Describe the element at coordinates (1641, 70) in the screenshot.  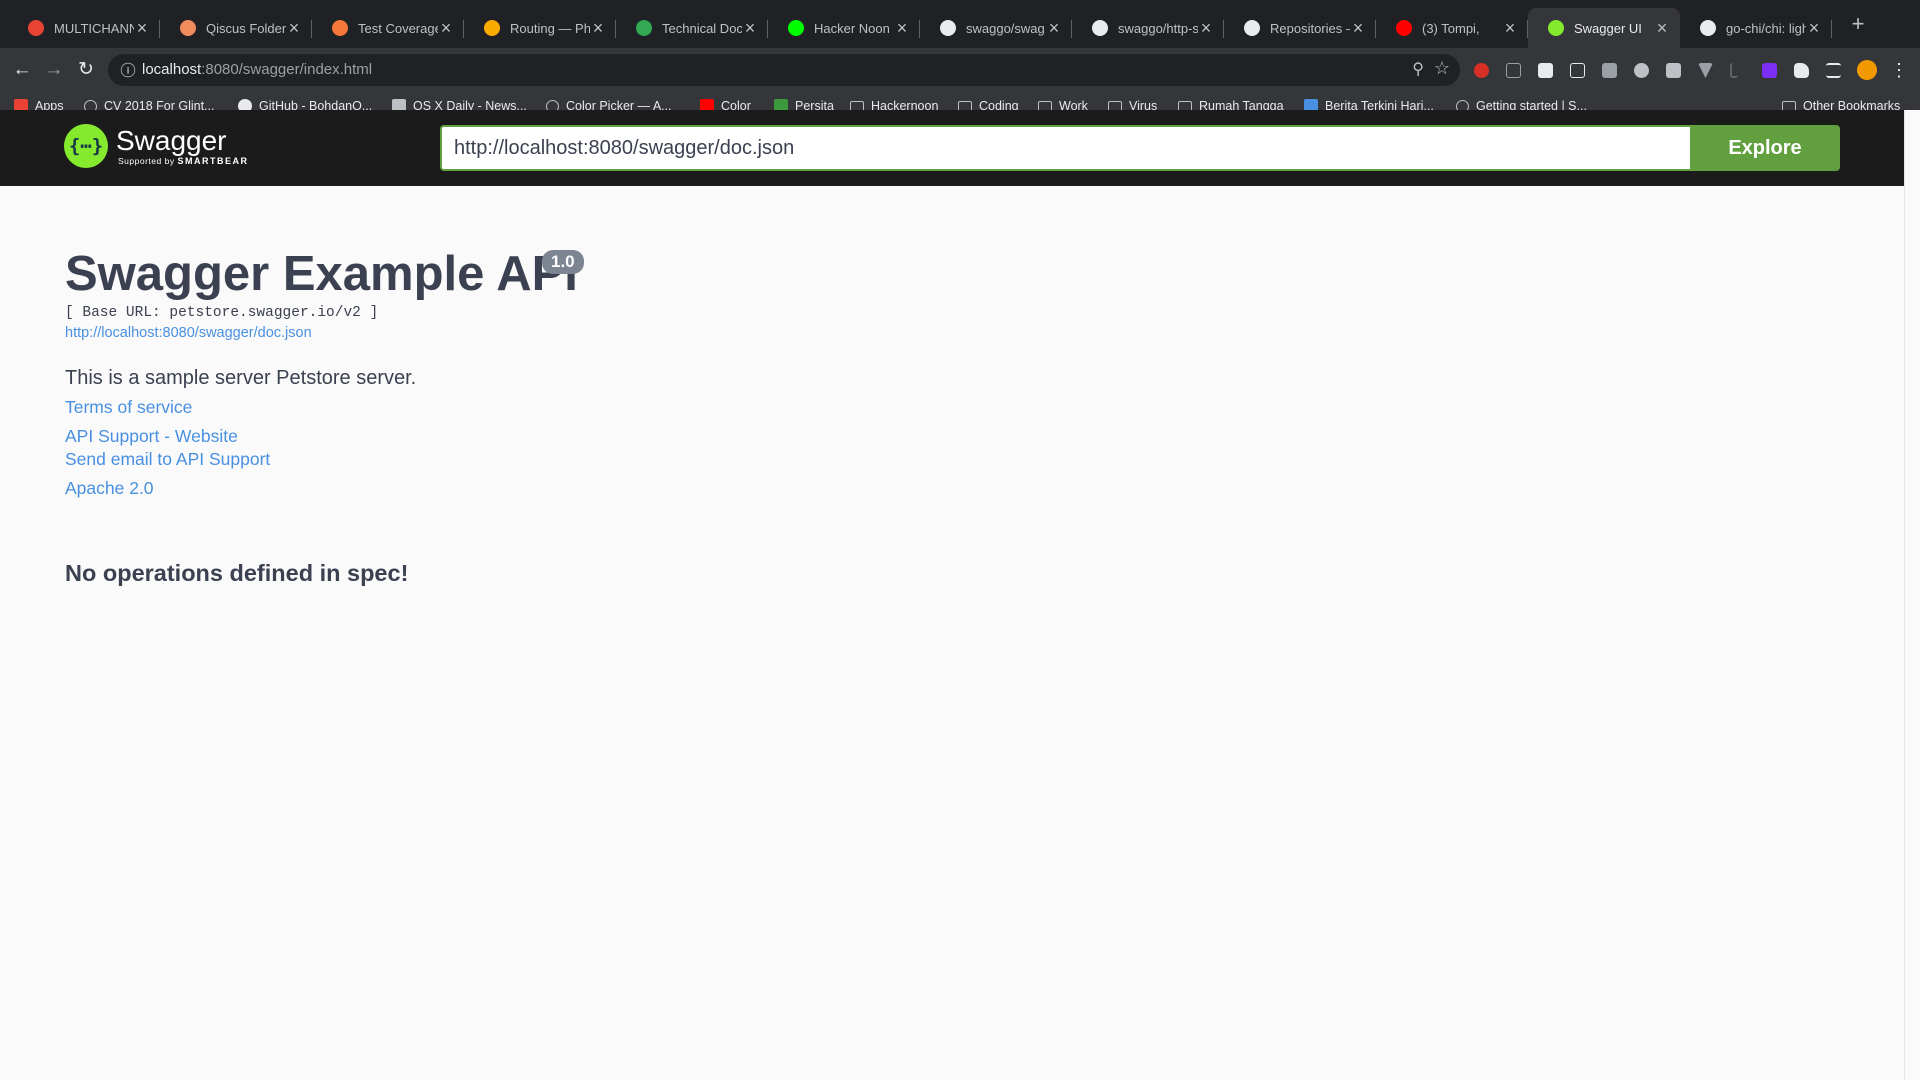
I see `extension-wave-icon` at that location.